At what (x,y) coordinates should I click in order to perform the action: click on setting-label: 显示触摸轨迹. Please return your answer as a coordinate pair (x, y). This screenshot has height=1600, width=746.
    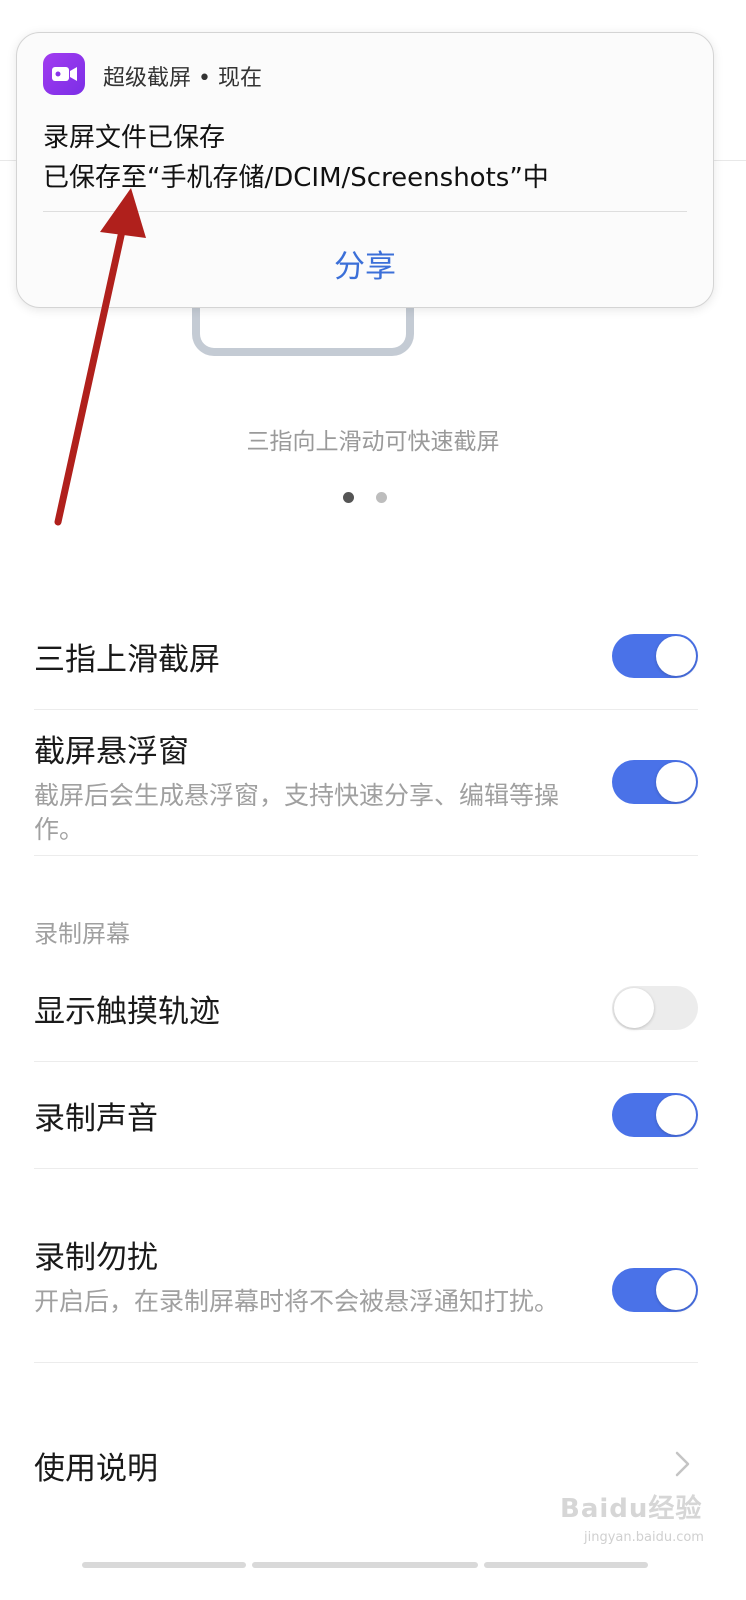
    Looking at the image, I should click on (127, 1012).